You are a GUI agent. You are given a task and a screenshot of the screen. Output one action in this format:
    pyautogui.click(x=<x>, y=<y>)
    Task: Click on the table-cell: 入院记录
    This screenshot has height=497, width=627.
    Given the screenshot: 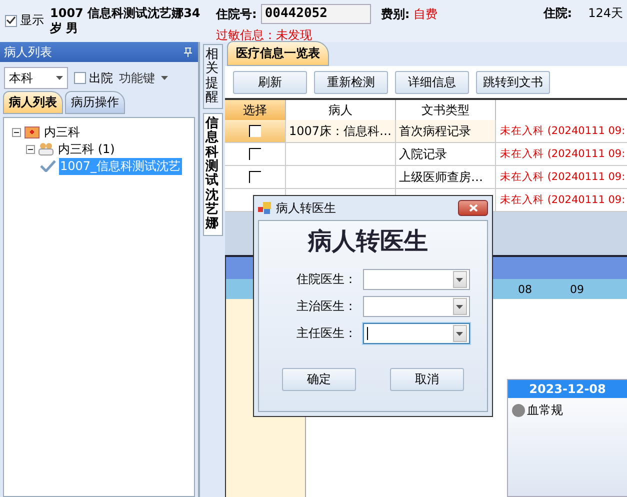 What is the action you would take?
    pyautogui.click(x=446, y=154)
    